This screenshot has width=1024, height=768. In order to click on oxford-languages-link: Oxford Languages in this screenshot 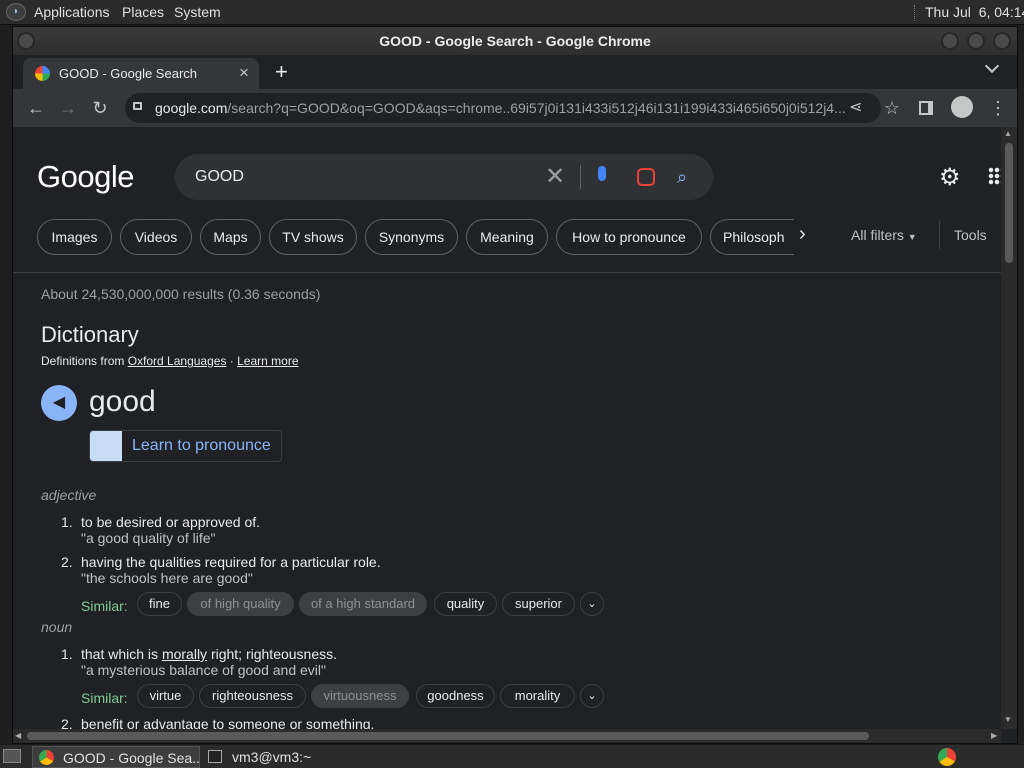, I will do `click(177, 361)`.